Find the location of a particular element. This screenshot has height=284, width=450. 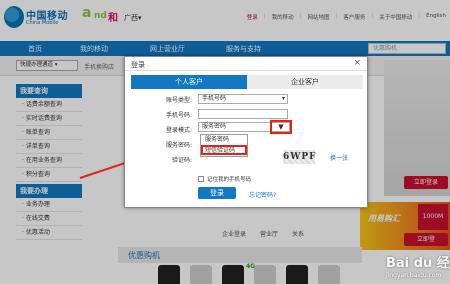

login-mode-label: 登录模式: is located at coordinates (178, 130).